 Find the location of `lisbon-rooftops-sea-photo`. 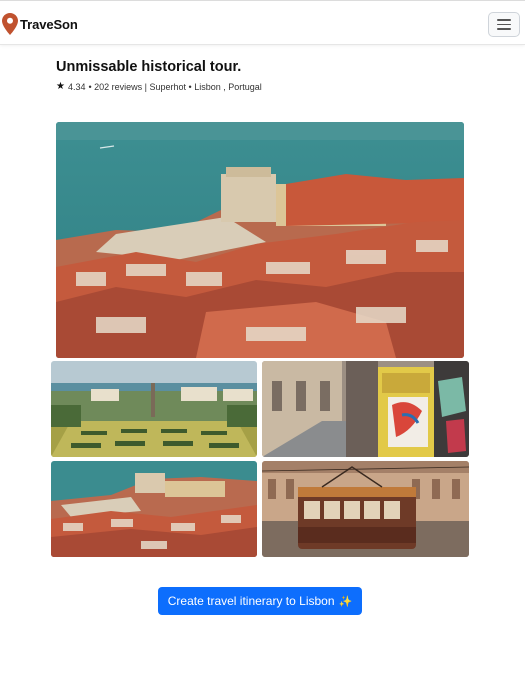

lisbon-rooftops-sea-photo is located at coordinates (154, 509).